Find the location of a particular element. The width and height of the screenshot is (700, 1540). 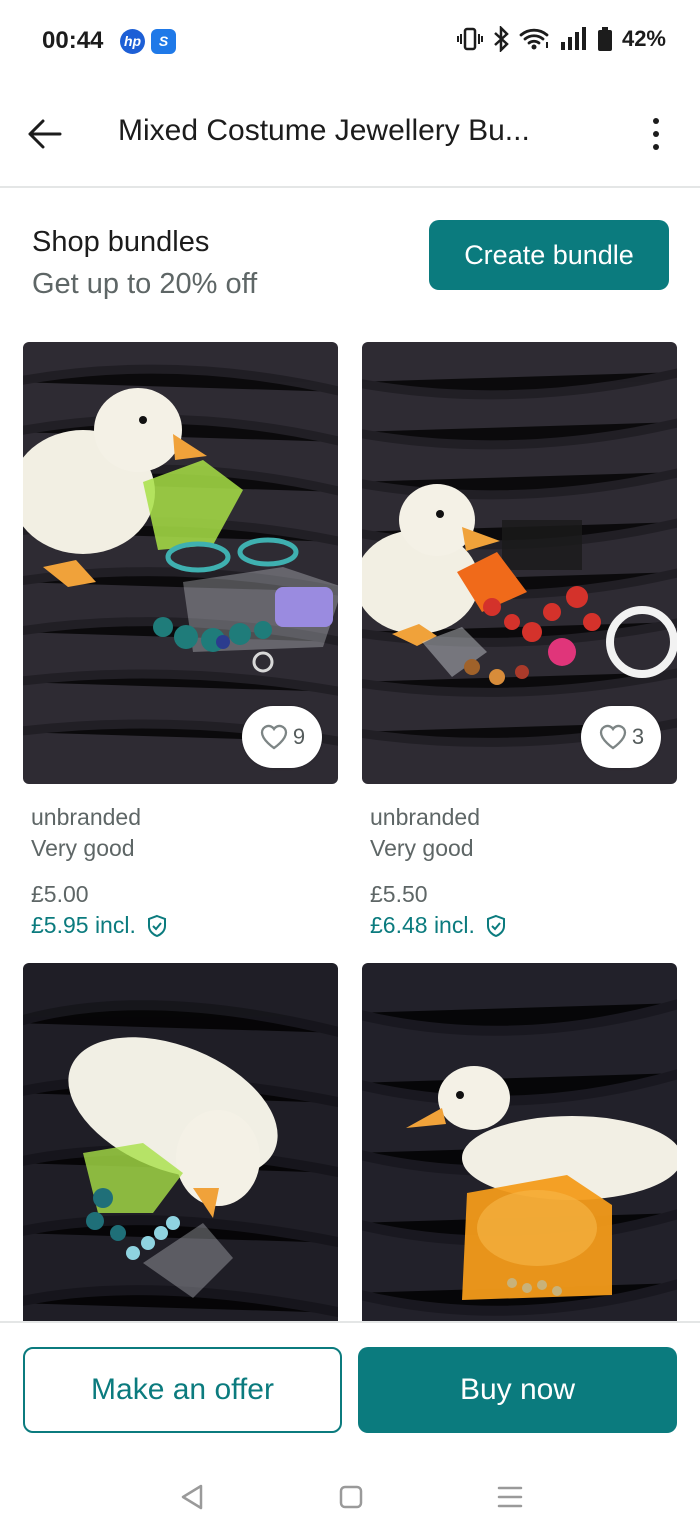

bundle-title: Shop bundles is located at coordinates (121, 242).